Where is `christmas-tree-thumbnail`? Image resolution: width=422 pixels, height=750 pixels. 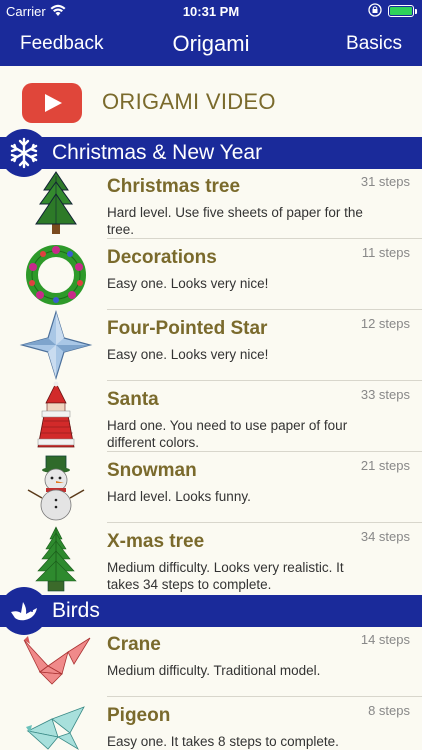 christmas-tree-thumbnail is located at coordinates (57, 203).